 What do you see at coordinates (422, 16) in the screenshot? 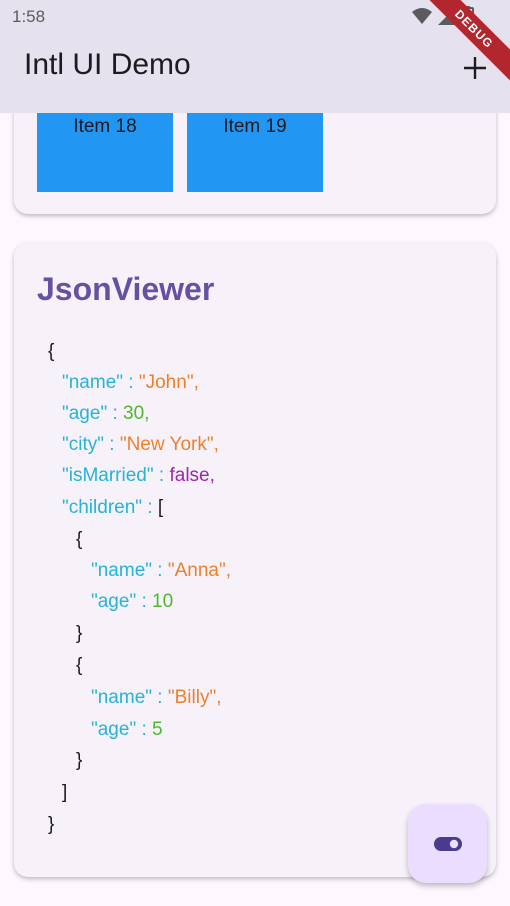
I see `wifi-icon` at bounding box center [422, 16].